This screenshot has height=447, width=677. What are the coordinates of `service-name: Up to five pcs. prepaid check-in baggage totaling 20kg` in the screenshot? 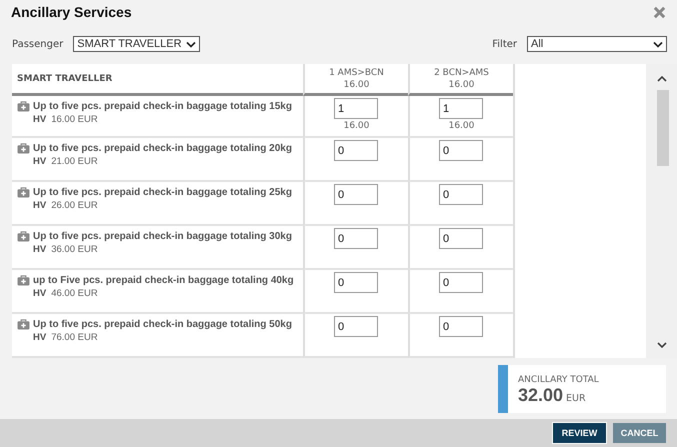 It's located at (162, 148).